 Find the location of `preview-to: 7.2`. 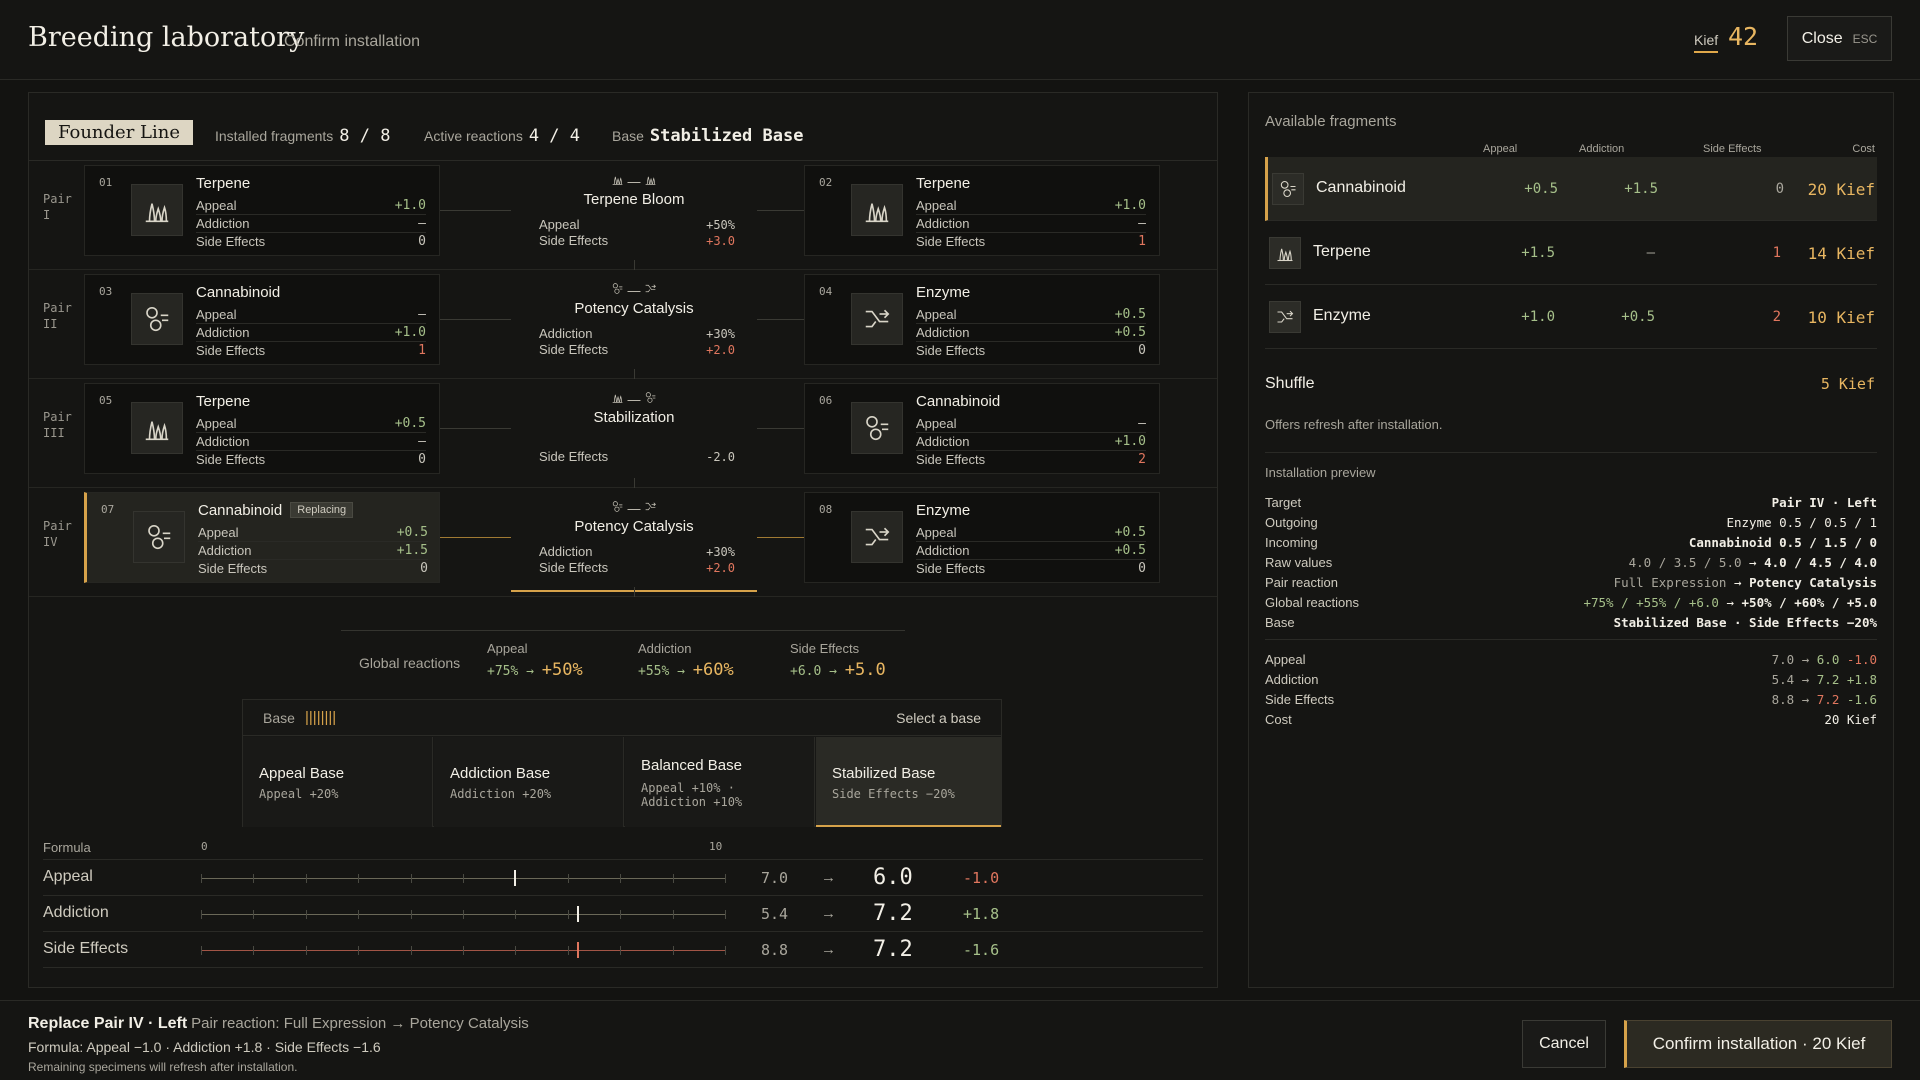

preview-to: 7.2 is located at coordinates (1828, 699).